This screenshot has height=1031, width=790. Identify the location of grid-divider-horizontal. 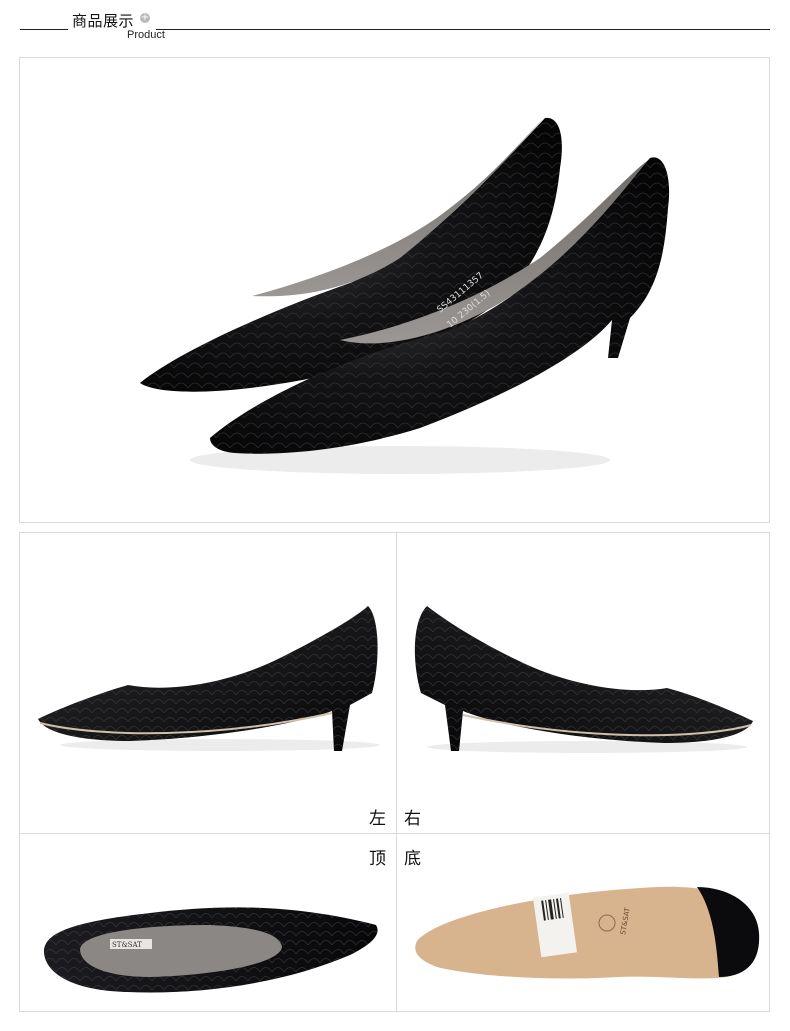
(394, 833).